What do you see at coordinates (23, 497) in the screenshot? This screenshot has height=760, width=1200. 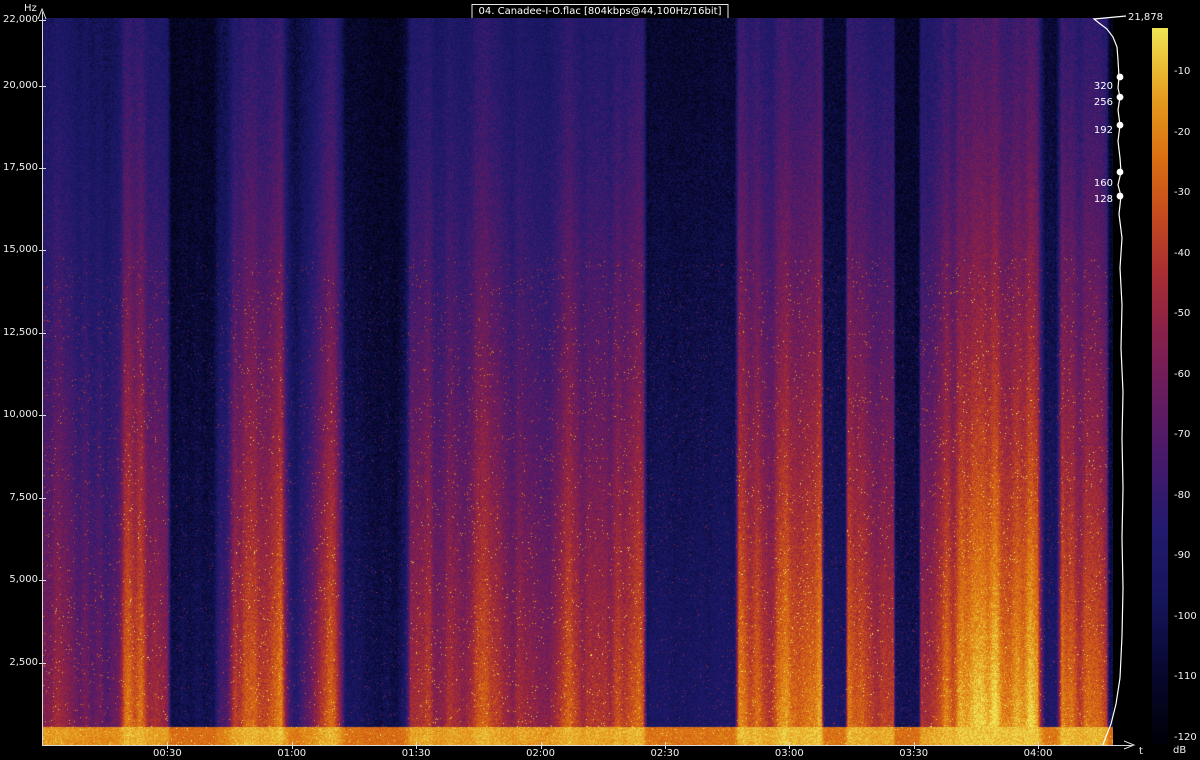 I see `y-tick-label: 7,500` at bounding box center [23, 497].